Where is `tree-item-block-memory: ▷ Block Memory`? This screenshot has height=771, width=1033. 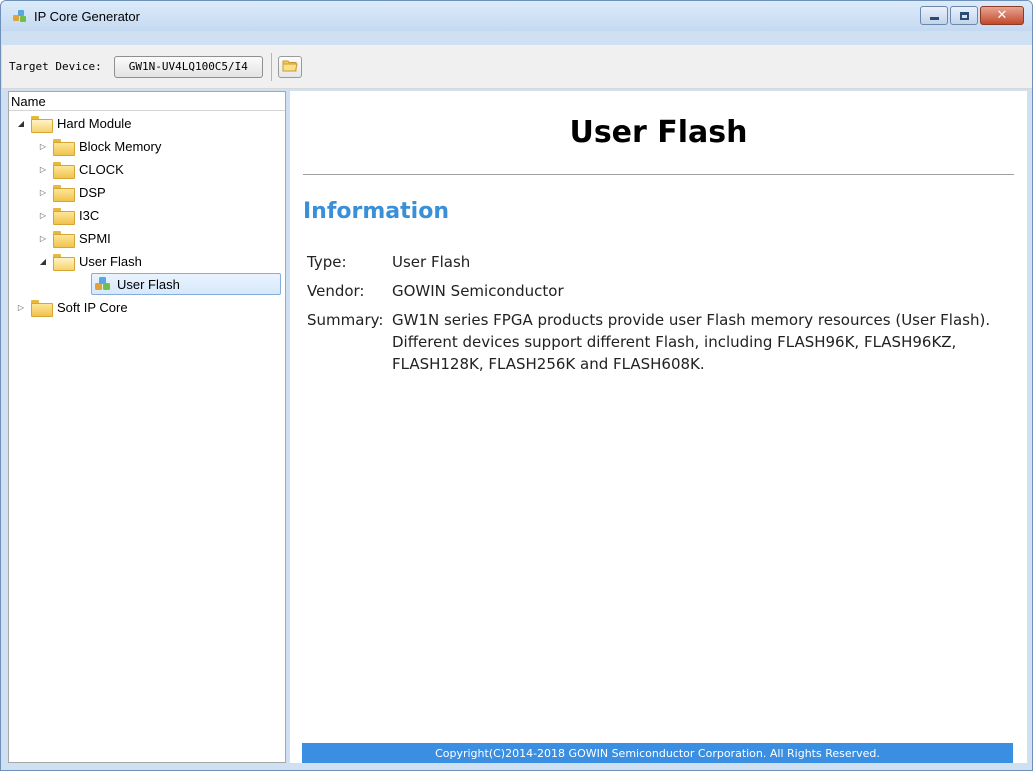 tree-item-block-memory: ▷ Block Memory is located at coordinates (99, 146).